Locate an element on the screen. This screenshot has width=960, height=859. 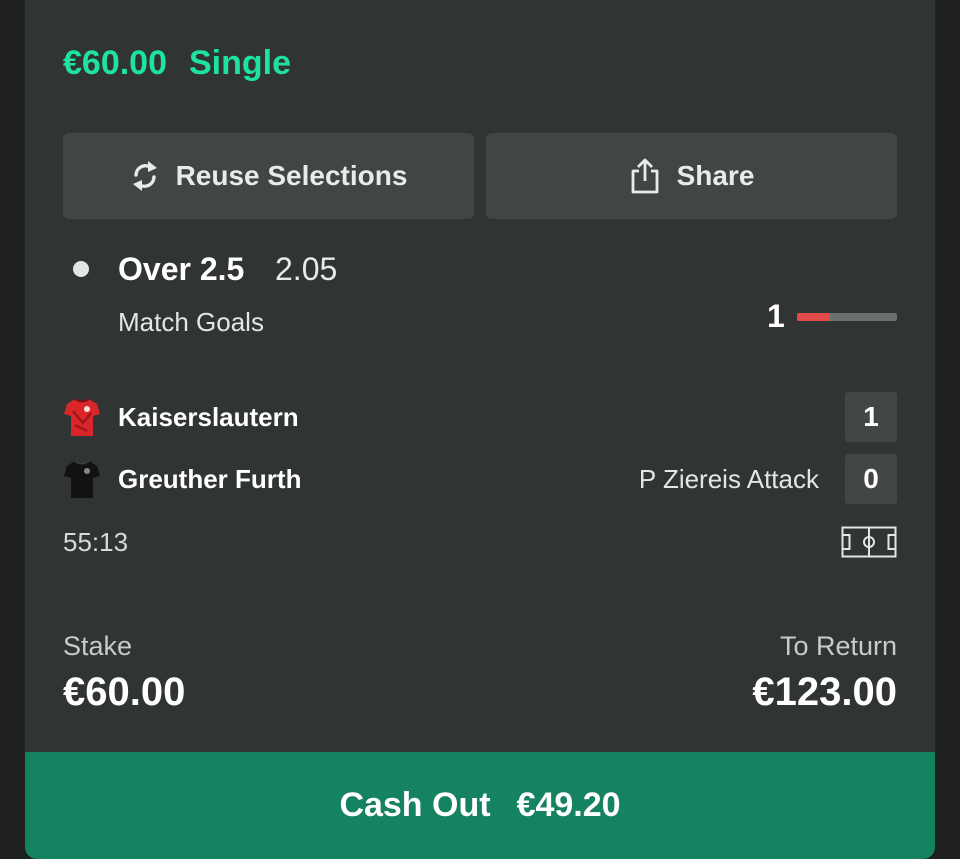
red-shirt-icon is located at coordinates (82, 417).